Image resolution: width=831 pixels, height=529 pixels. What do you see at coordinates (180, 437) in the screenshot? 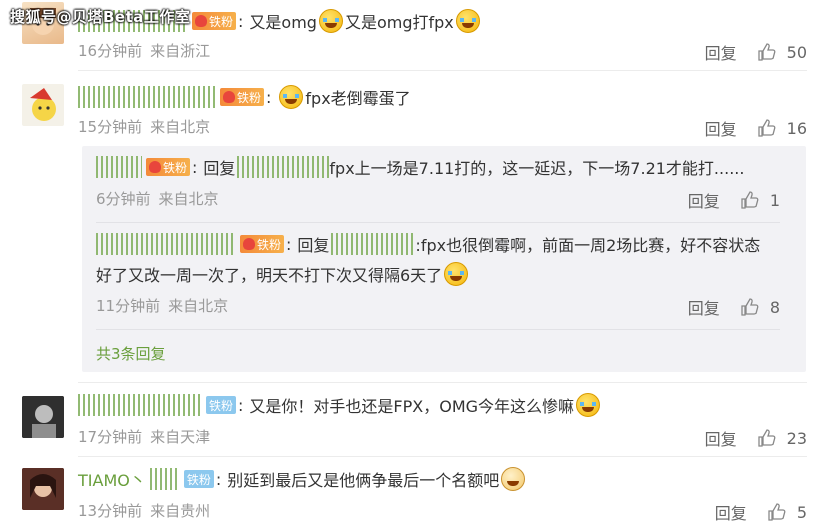
I see `location: 来自天津` at bounding box center [180, 437].